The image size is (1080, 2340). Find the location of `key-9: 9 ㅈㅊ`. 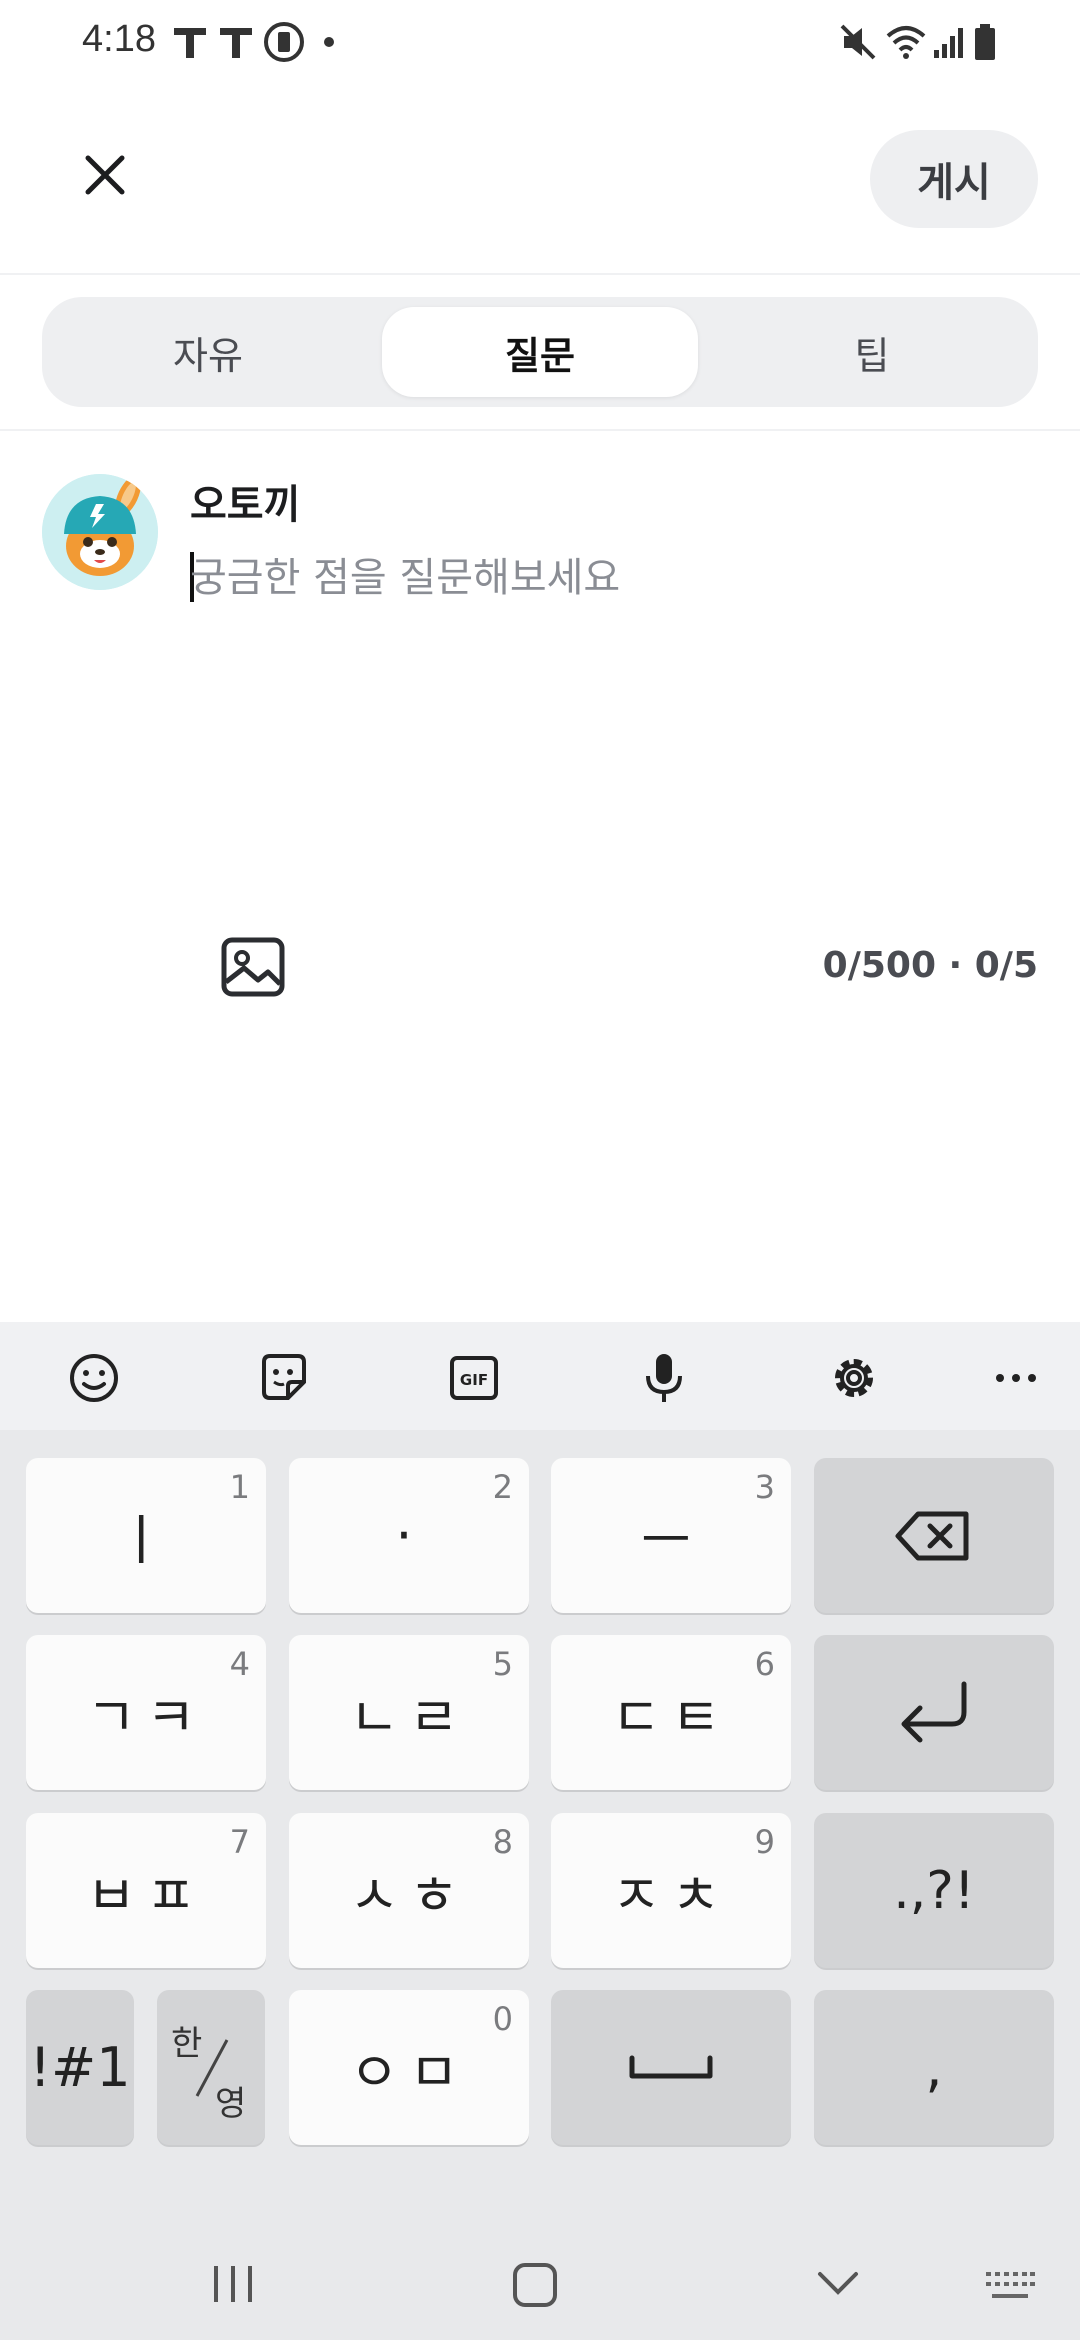

key-9: 9 ㅈㅊ is located at coordinates (671, 1890).